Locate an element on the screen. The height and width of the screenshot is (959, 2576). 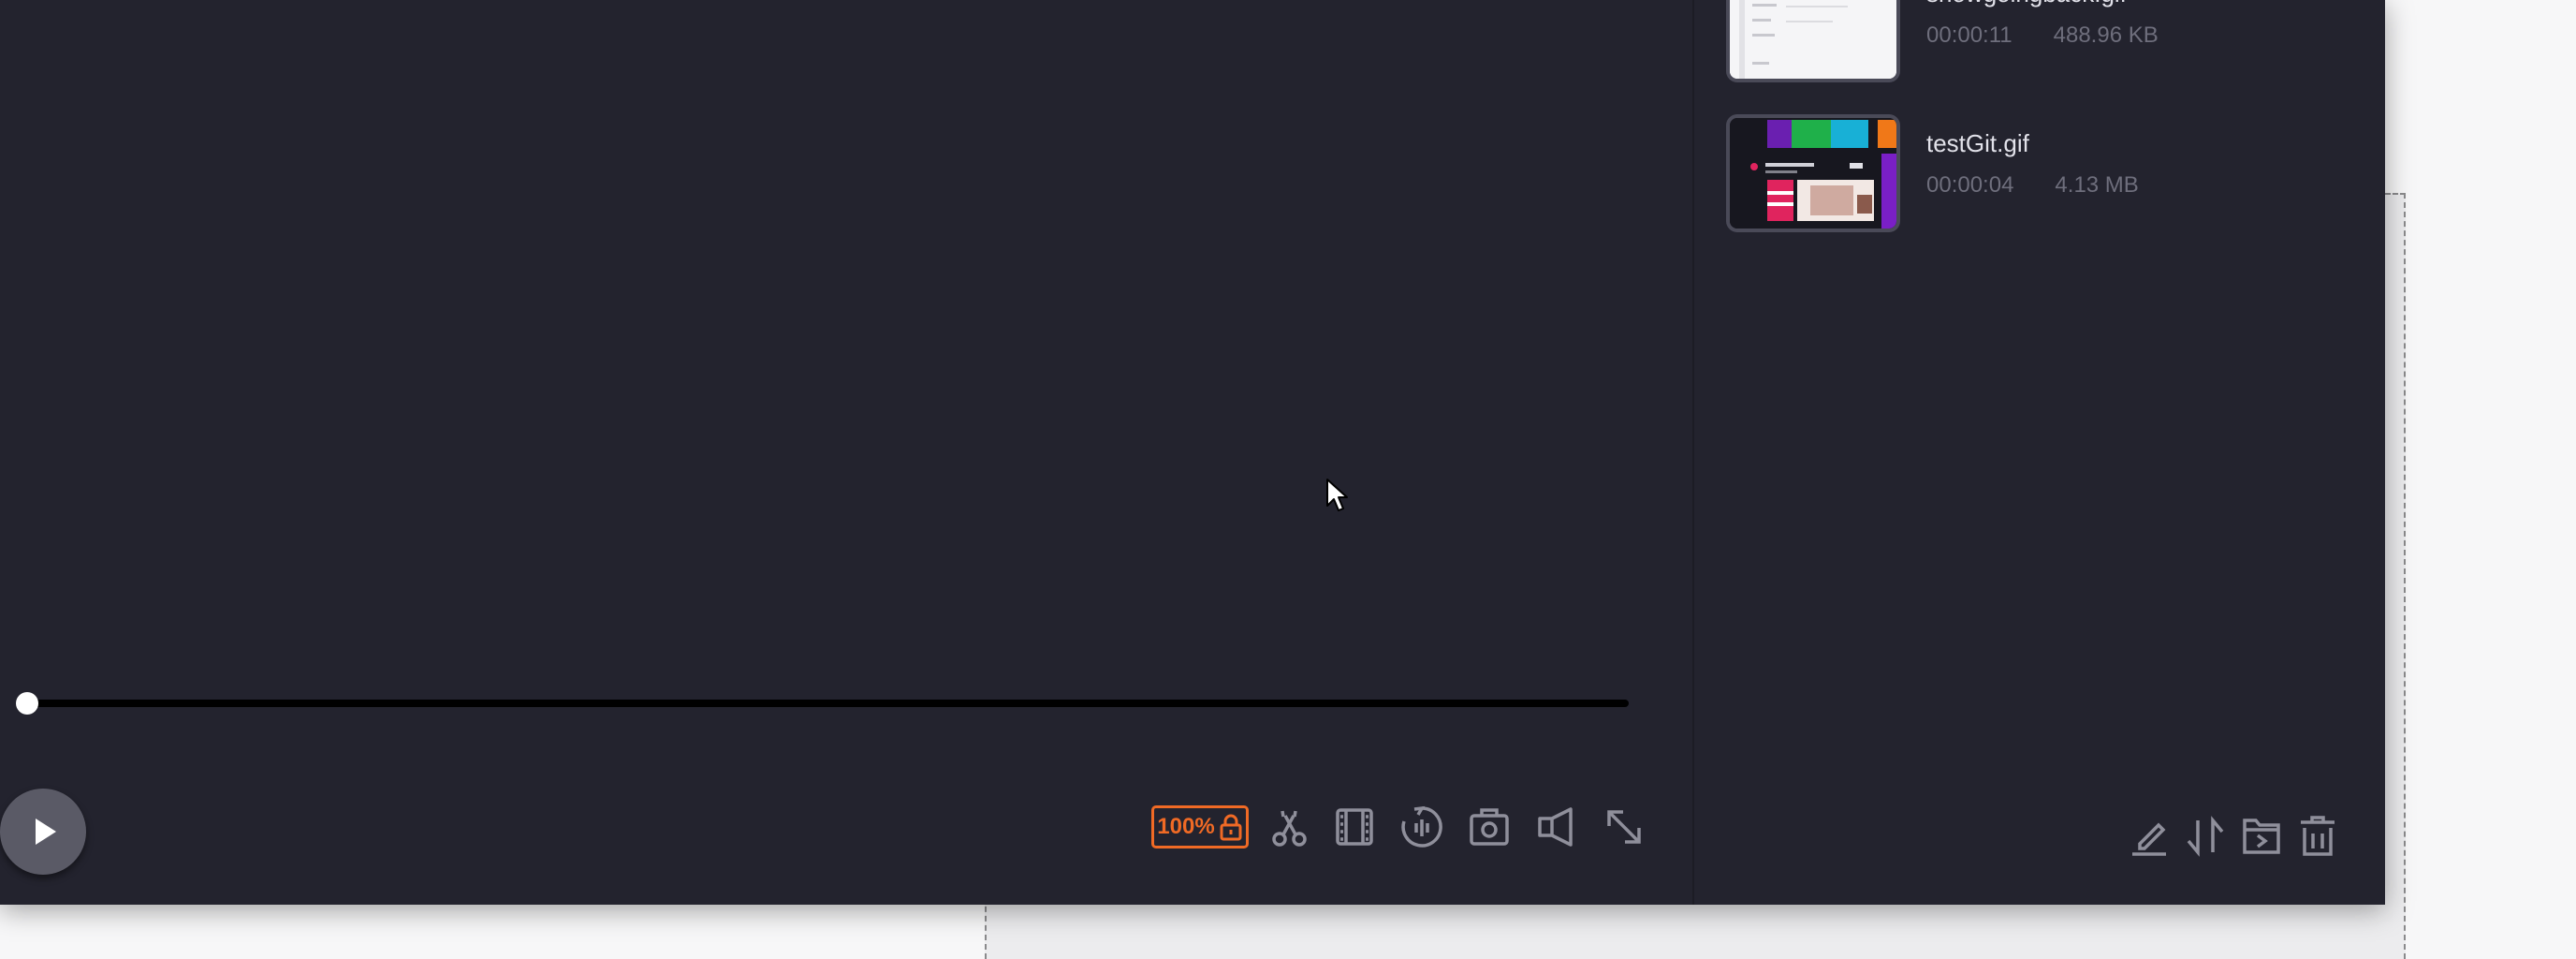
play-button is located at coordinates (43, 832).